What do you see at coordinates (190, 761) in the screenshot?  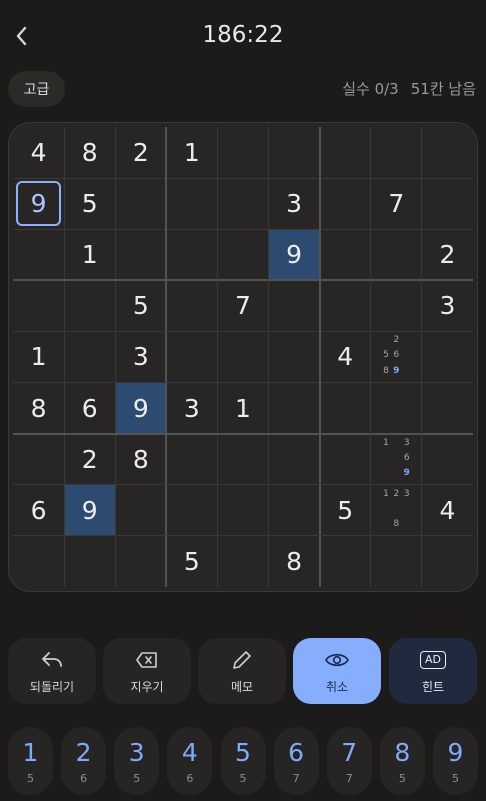 I see `number-key-4: 46` at bounding box center [190, 761].